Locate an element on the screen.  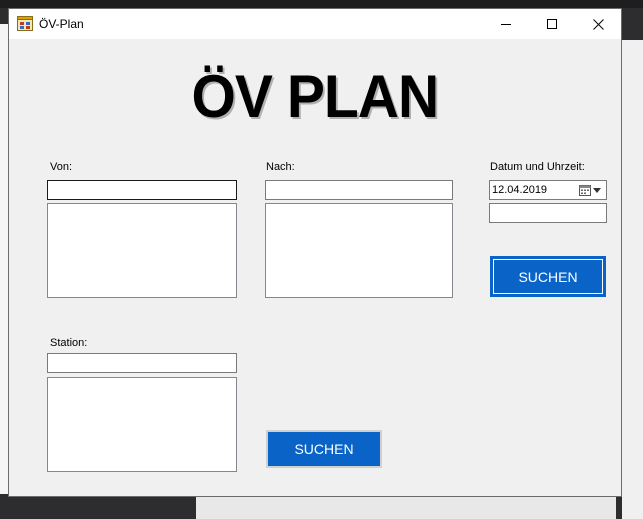
close-icon is located at coordinates (598, 24).